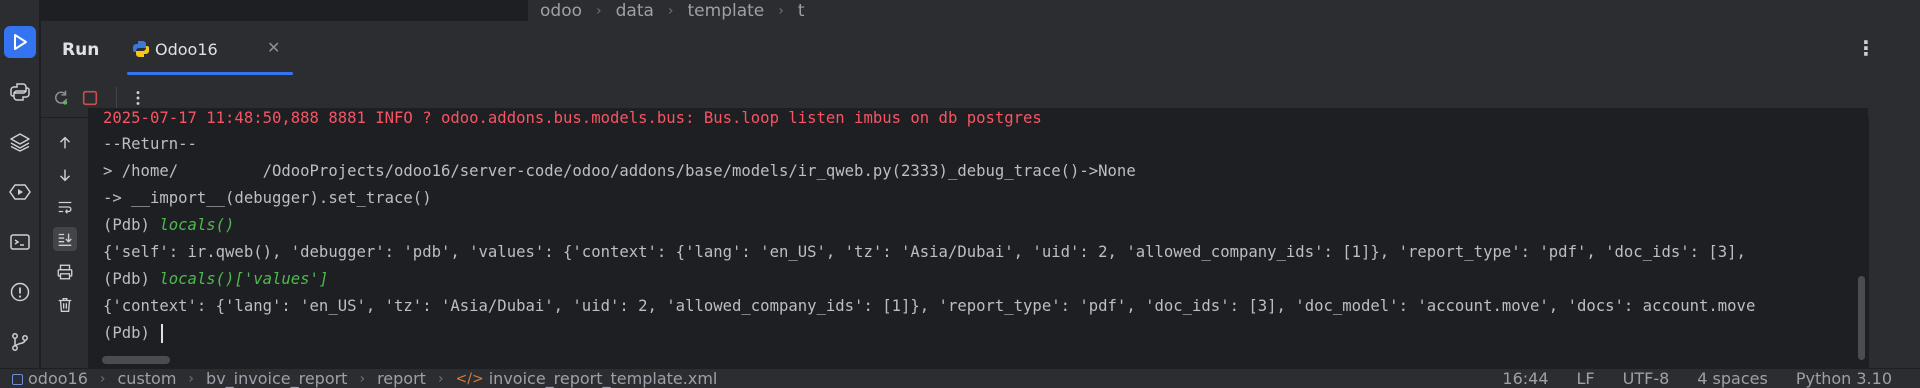  I want to click on run-icon, so click(20, 42).